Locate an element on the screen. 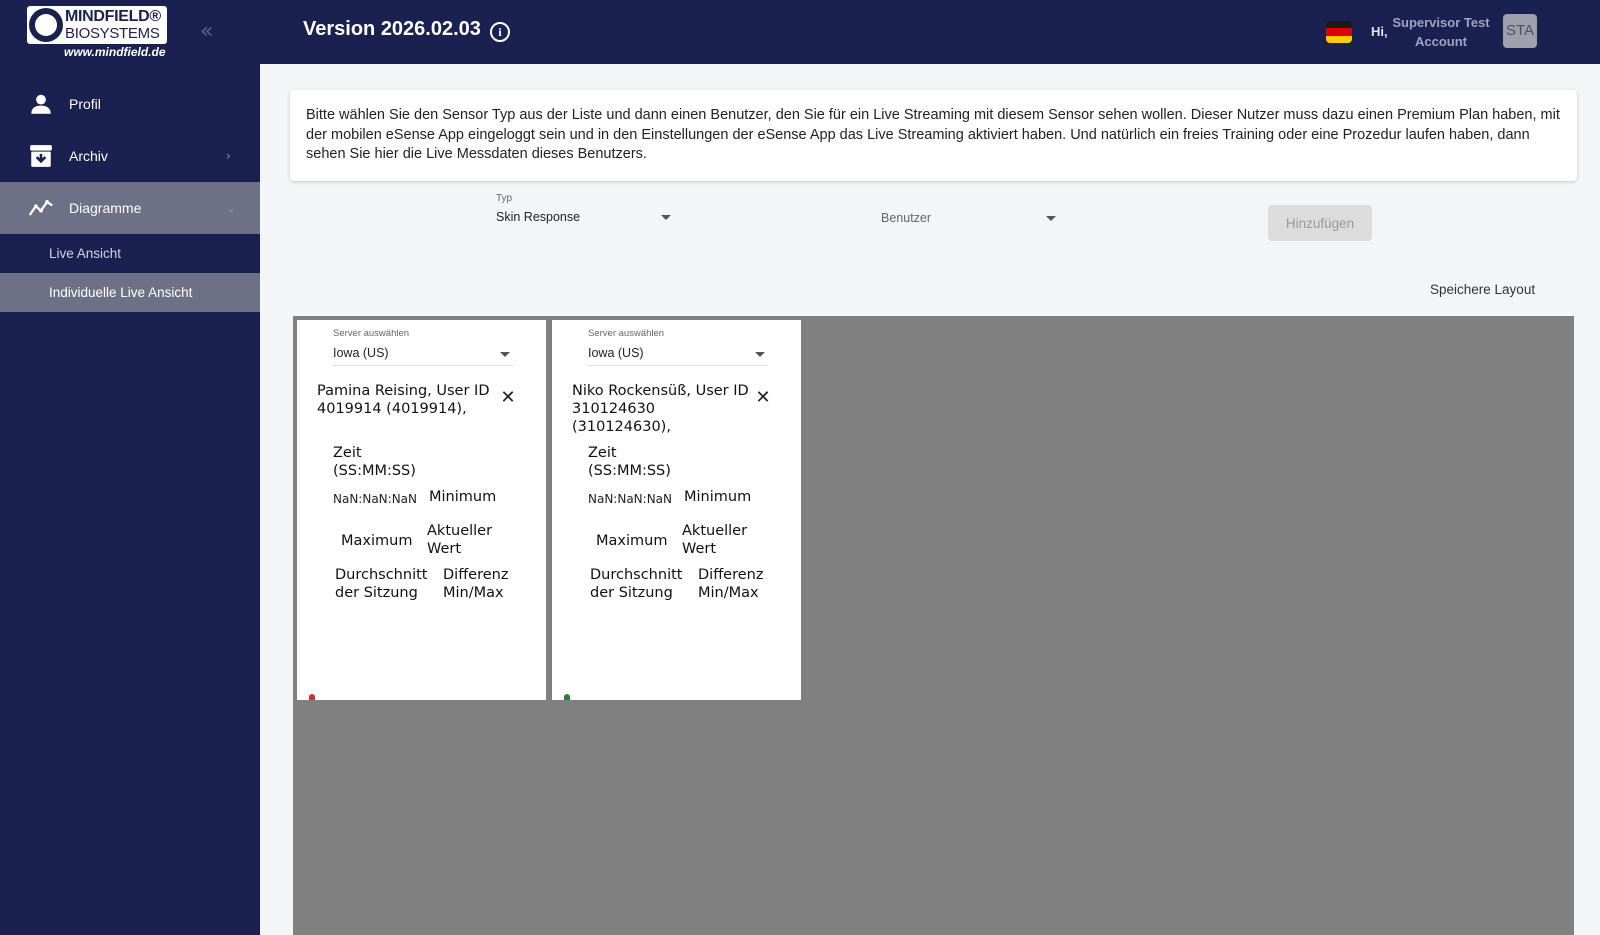 This screenshot has width=1600, height=935. sidebar-subitem-label: Live Ansicht is located at coordinates (85, 253).